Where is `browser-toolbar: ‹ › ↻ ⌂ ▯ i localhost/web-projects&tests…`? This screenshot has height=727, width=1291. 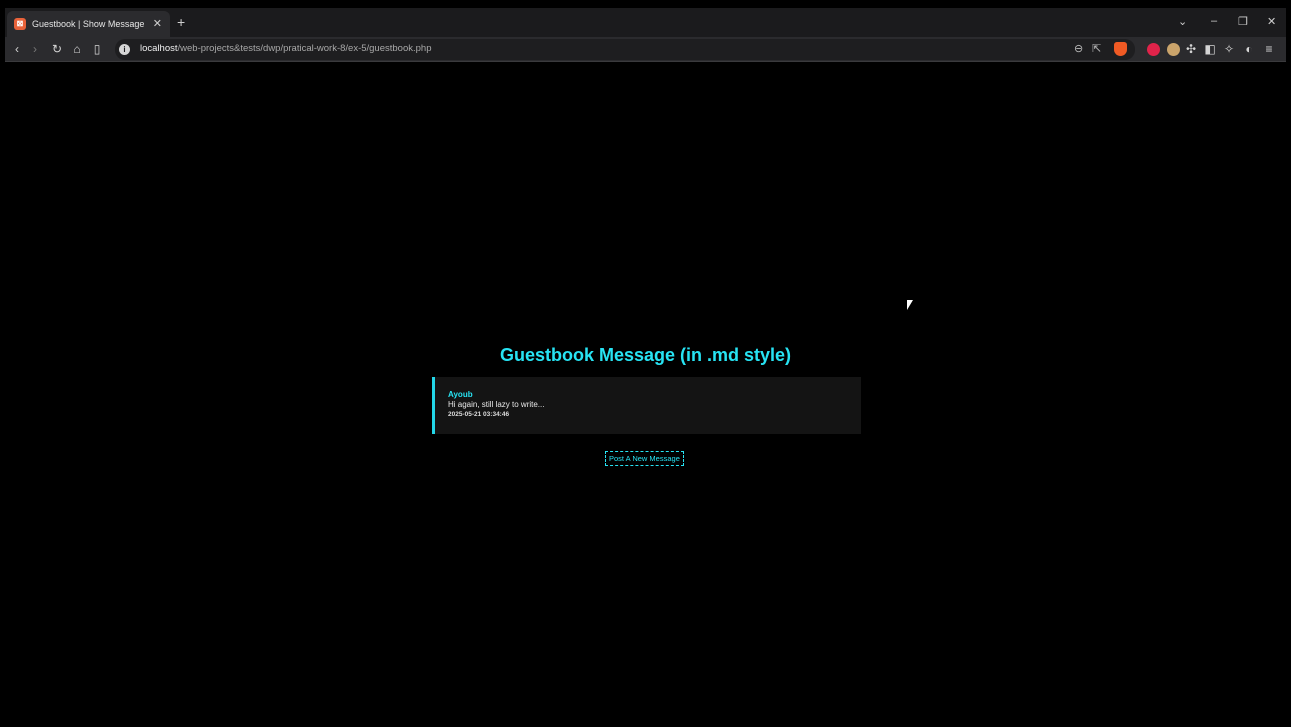 browser-toolbar: ‹ › ↻ ⌂ ▯ i localhost/web-projects&tests… is located at coordinates (645, 49).